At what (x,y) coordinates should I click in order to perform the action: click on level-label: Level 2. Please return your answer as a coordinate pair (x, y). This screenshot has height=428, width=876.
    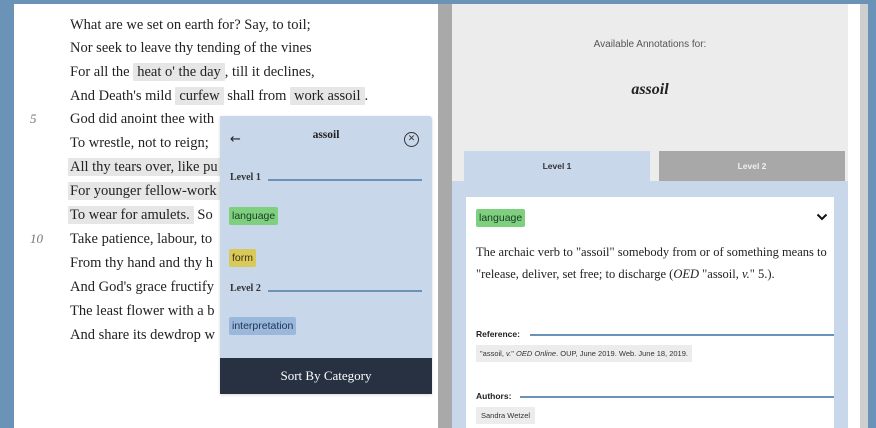
    Looking at the image, I should click on (247, 288).